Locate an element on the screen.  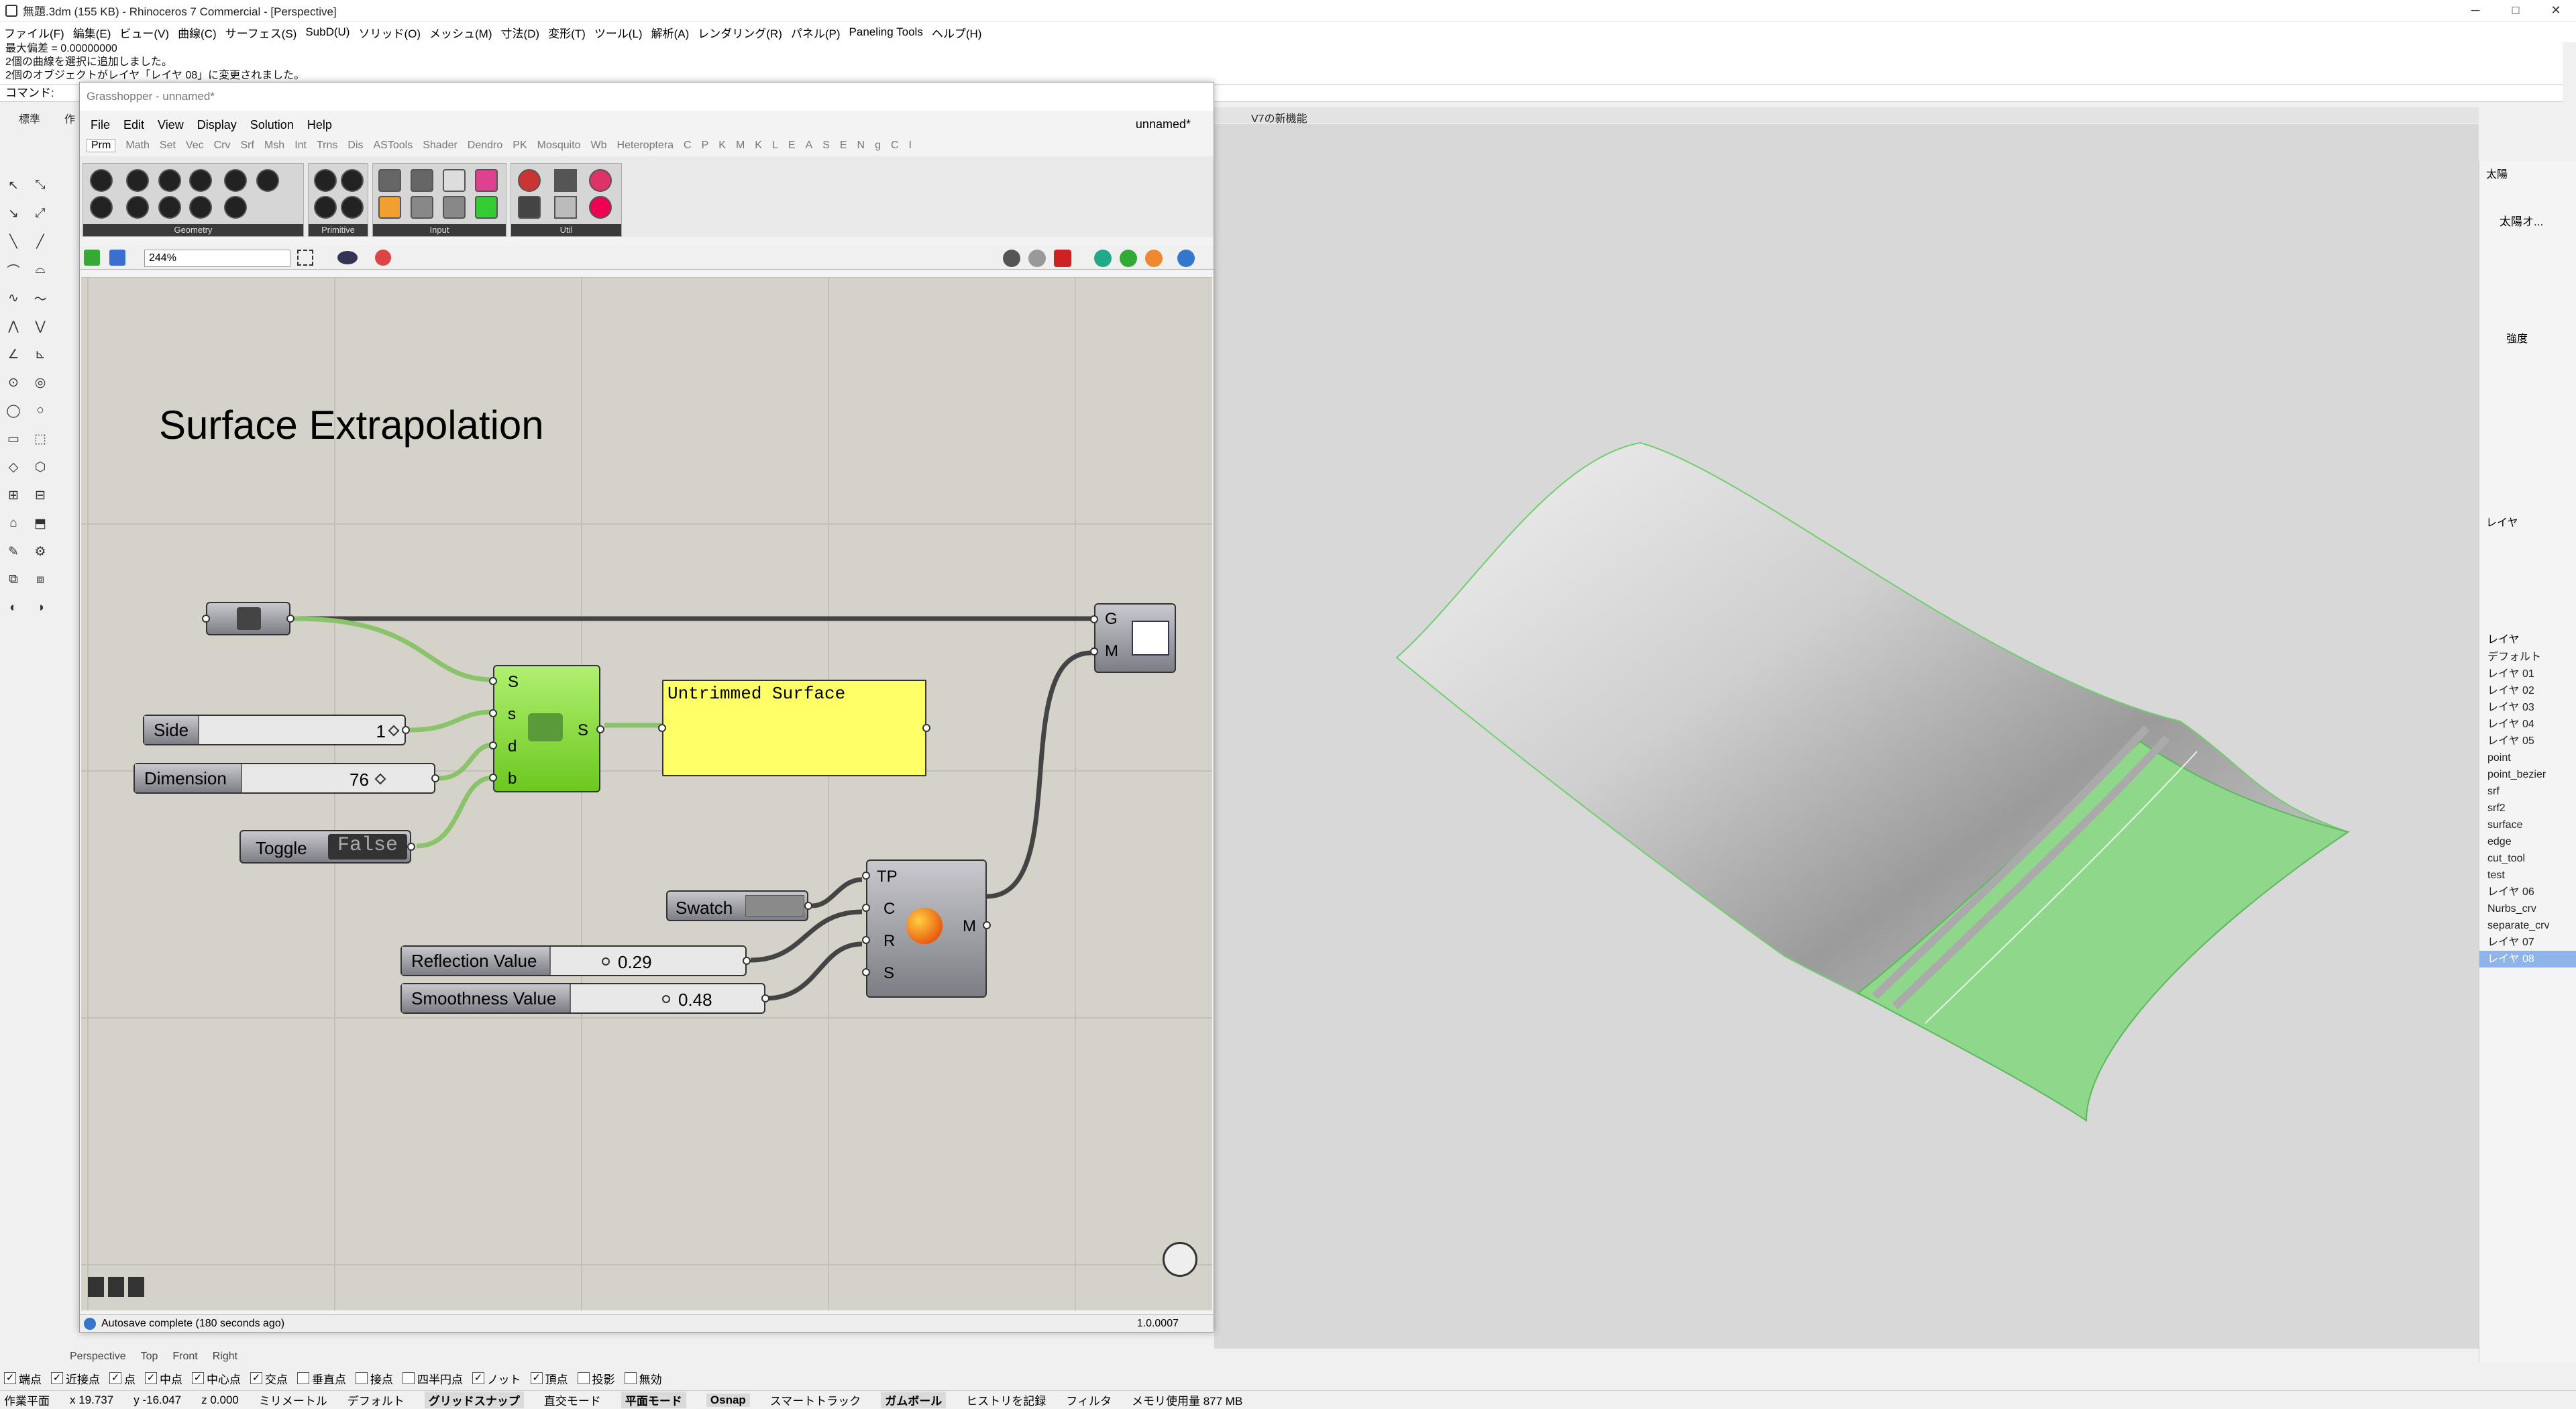
digit-scroller-icon is located at coordinates (486, 207).